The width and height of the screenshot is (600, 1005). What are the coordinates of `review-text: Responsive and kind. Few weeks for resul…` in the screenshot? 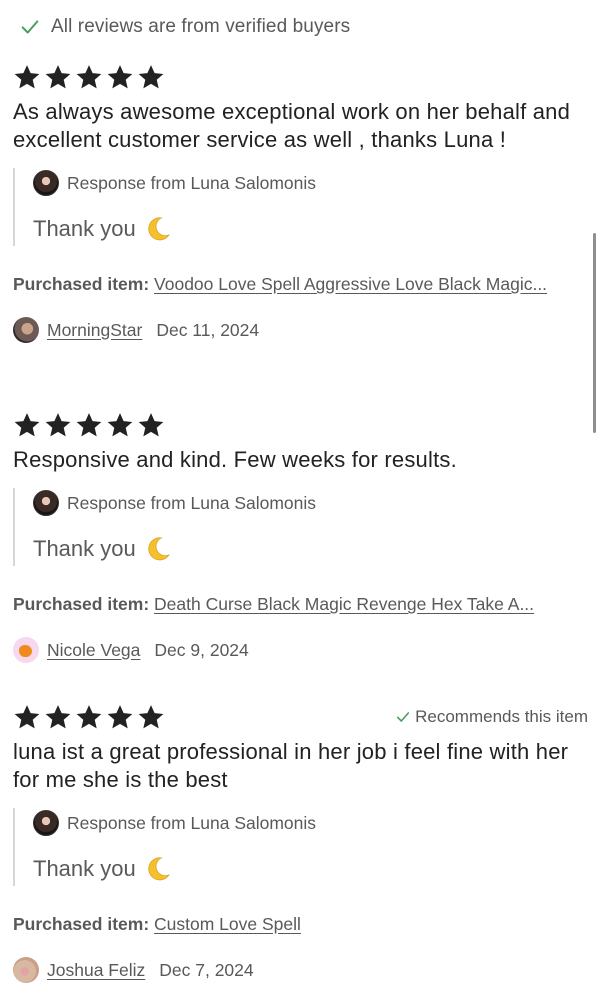 It's located at (235, 459).